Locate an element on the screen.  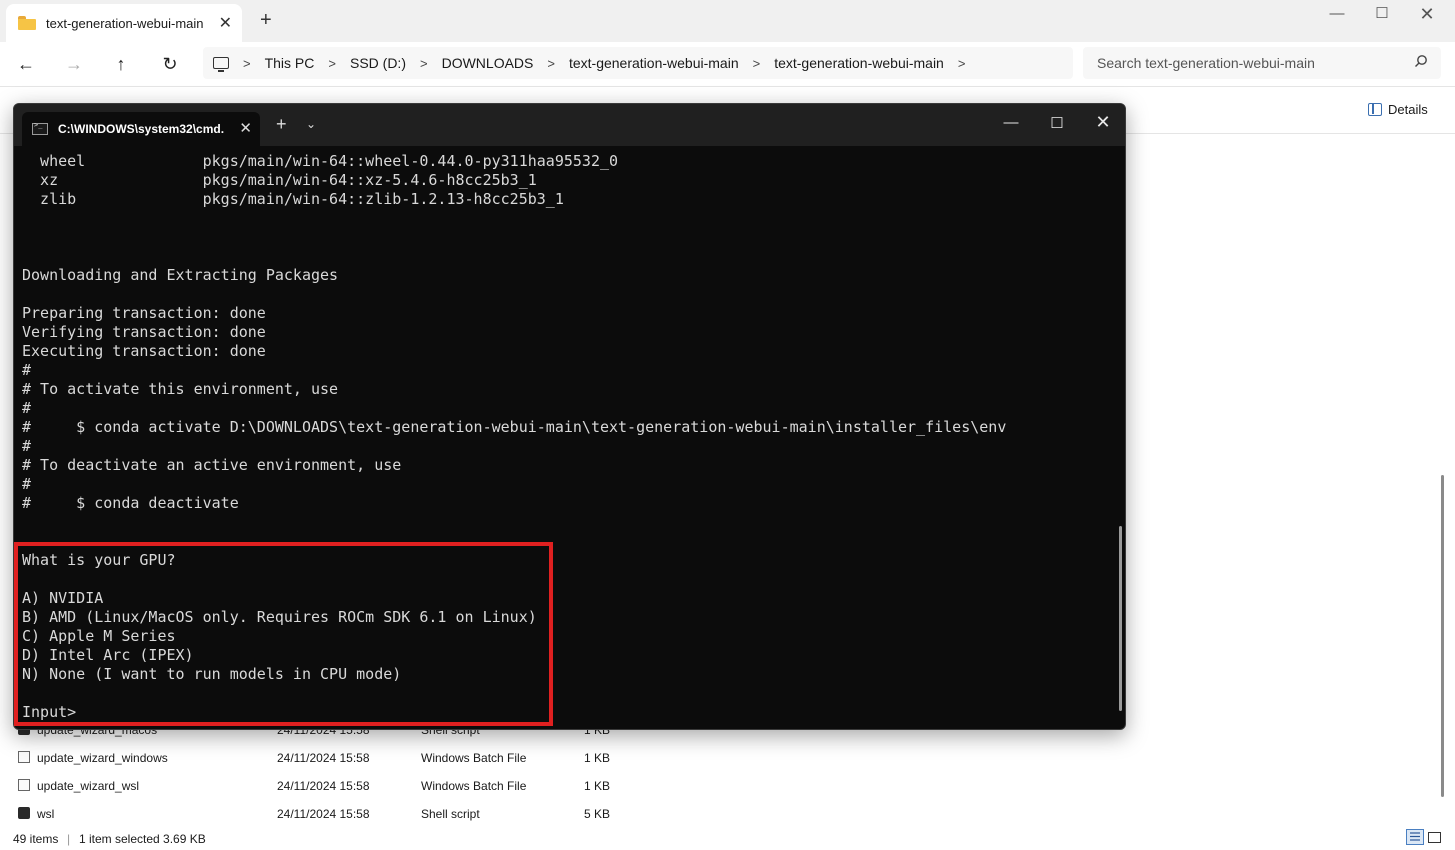
input-prompt: Input> is located at coordinates (567, 712).